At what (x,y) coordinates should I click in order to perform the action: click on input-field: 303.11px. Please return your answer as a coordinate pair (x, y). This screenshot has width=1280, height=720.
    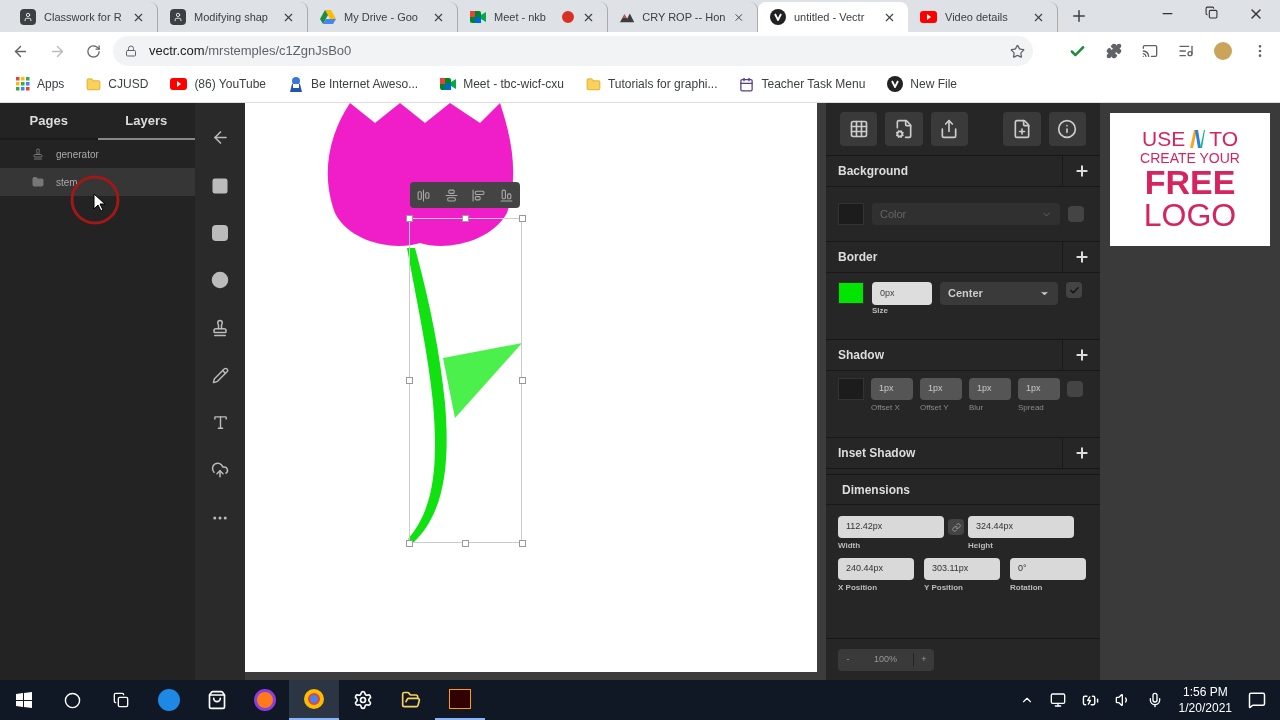
    Looking at the image, I should click on (962, 569).